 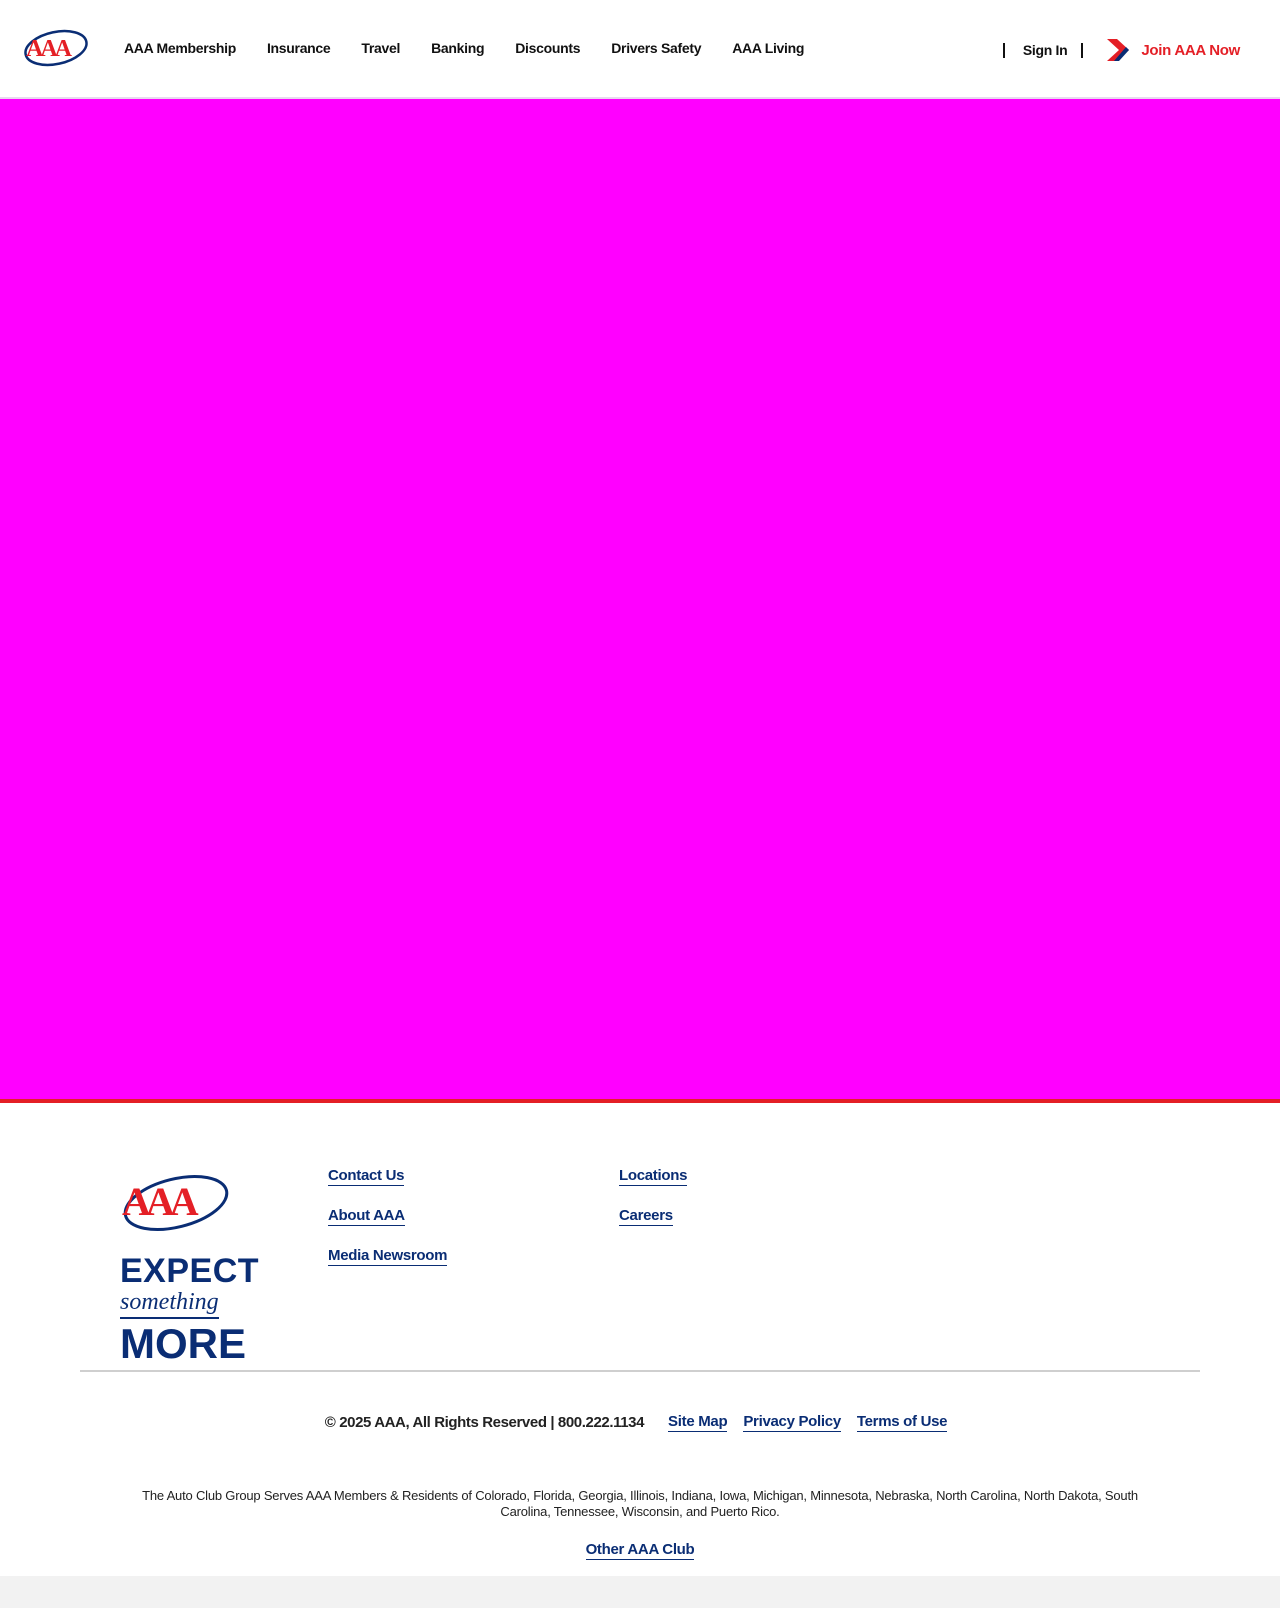 I want to click on join-aaa-button: Join AAA Now, so click(x=1172, y=50).